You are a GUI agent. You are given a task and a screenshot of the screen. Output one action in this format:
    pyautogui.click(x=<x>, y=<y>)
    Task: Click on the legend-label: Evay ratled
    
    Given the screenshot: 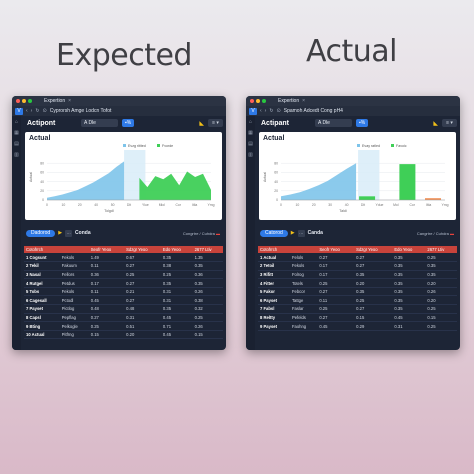 What is the action you would take?
    pyautogui.click(x=371, y=146)
    